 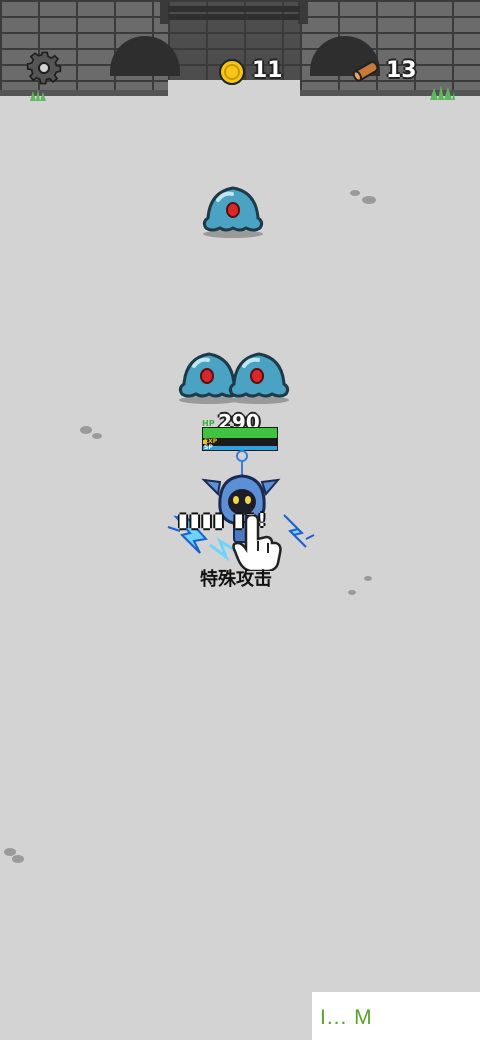 What do you see at coordinates (346, 1017) in the screenshot?
I see `watermark-text: I... M` at bounding box center [346, 1017].